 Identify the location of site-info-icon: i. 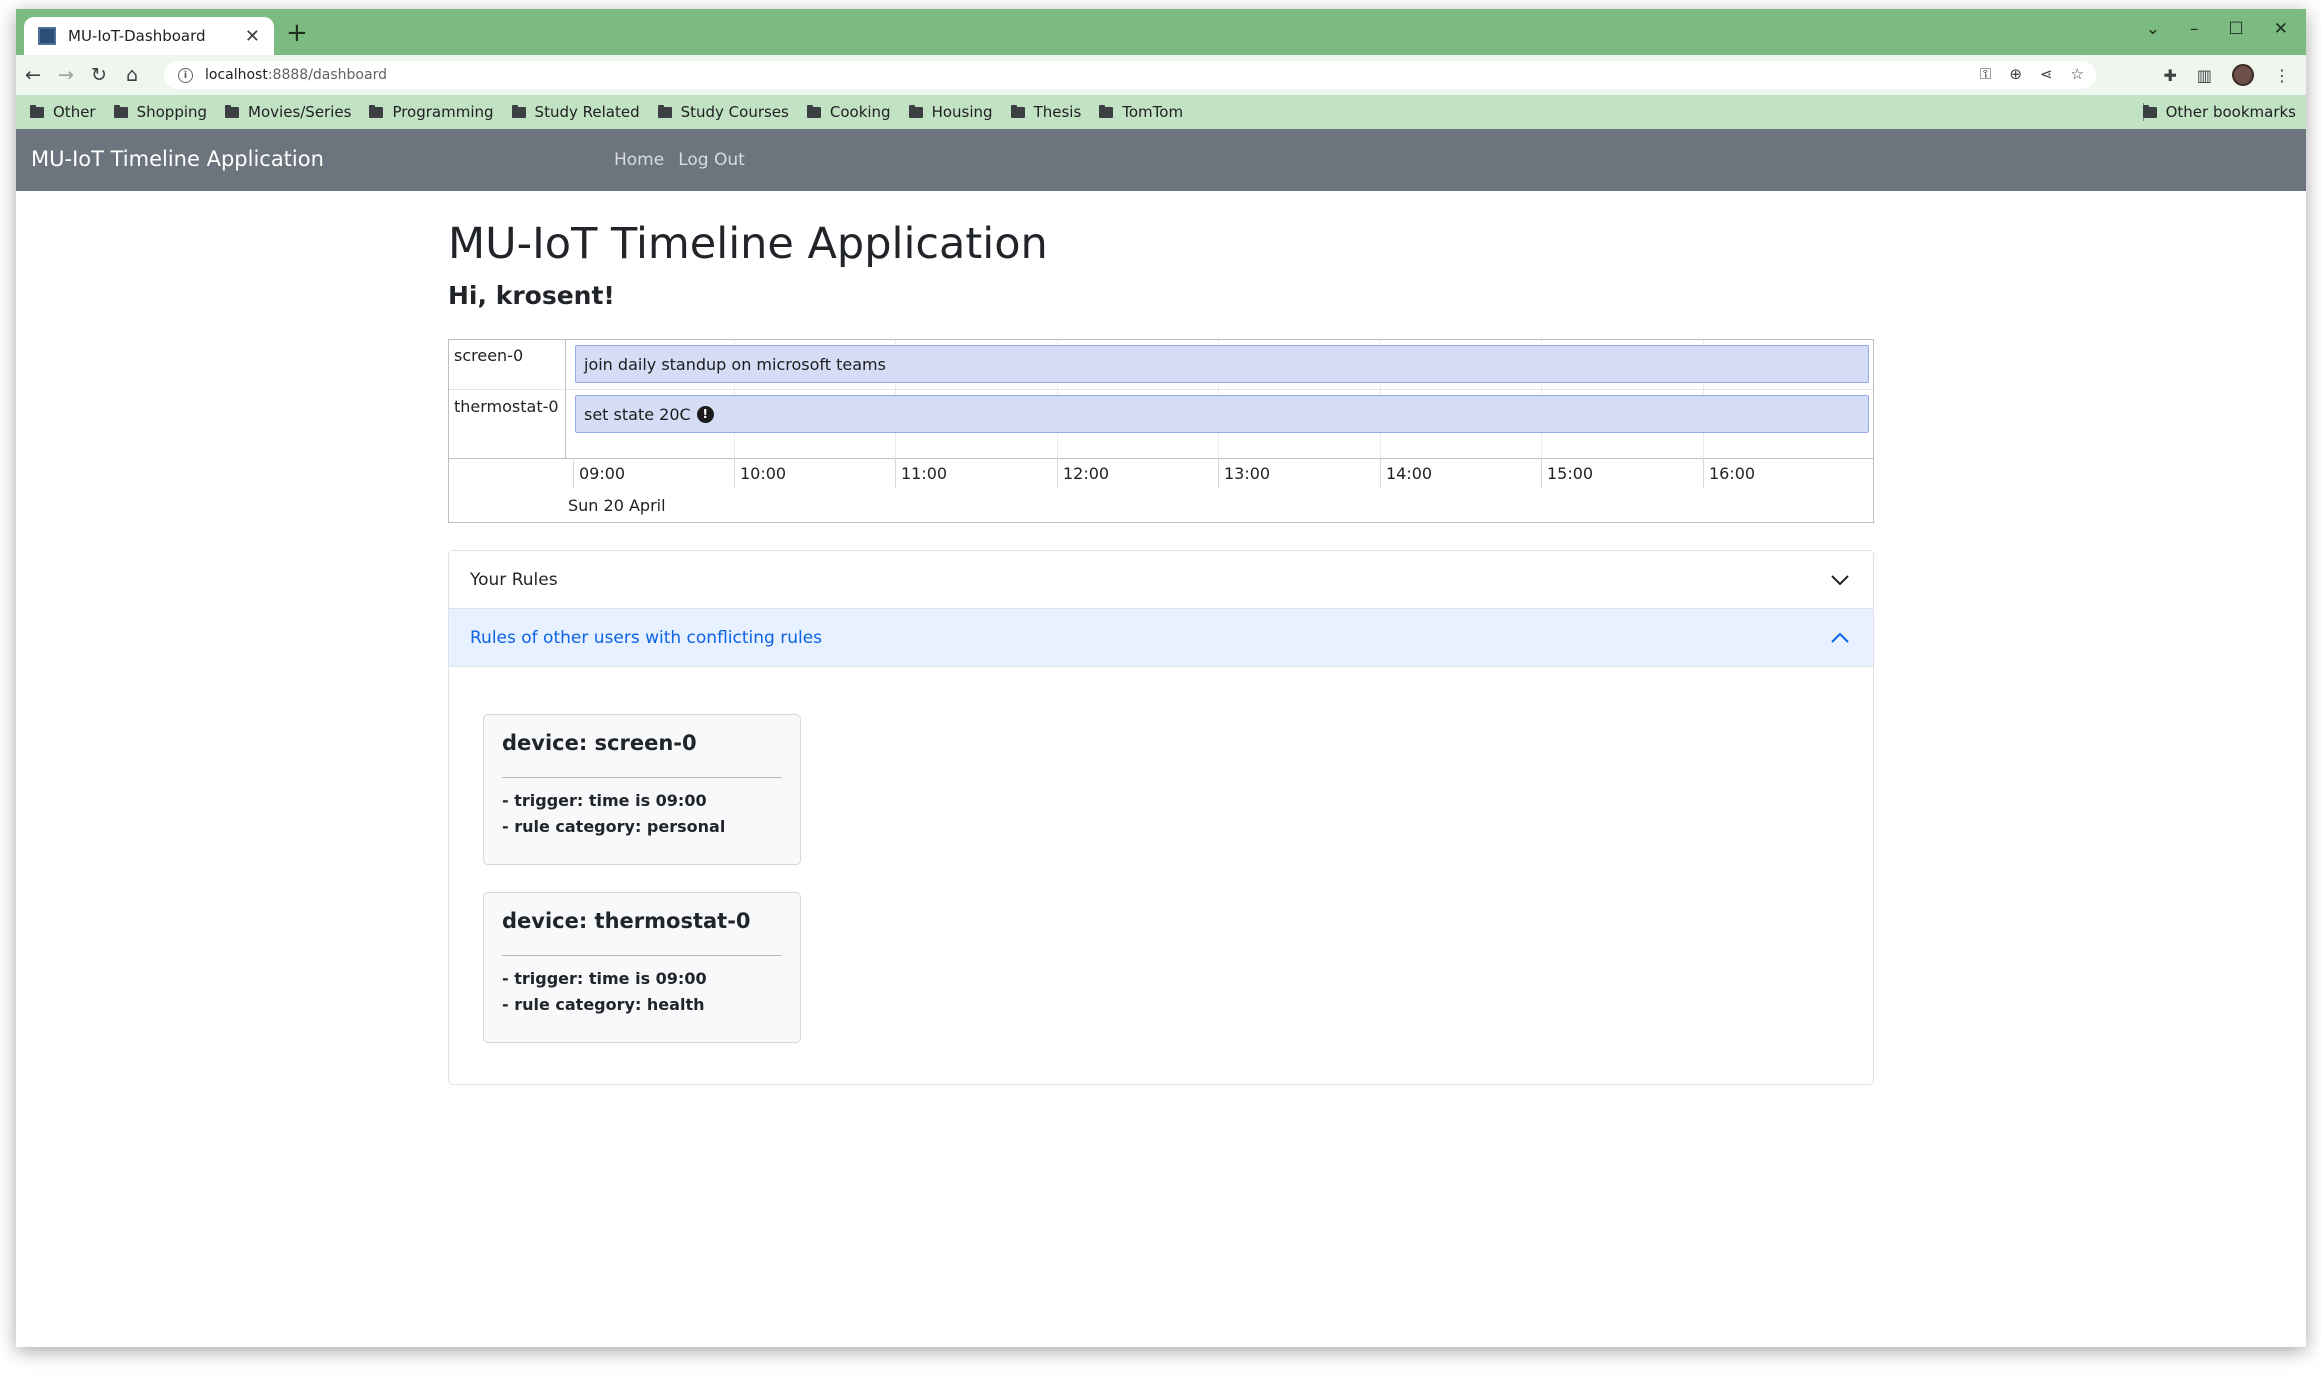
(185, 75).